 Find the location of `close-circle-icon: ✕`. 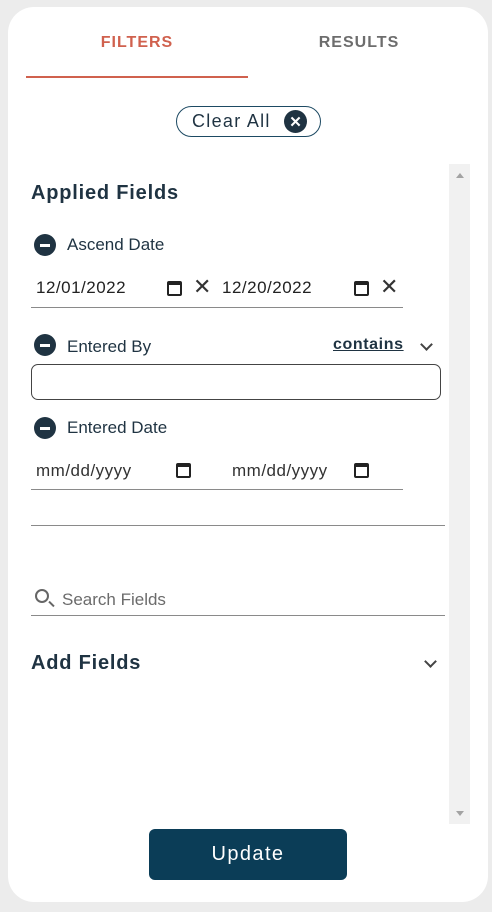

close-circle-icon: ✕ is located at coordinates (295, 121).